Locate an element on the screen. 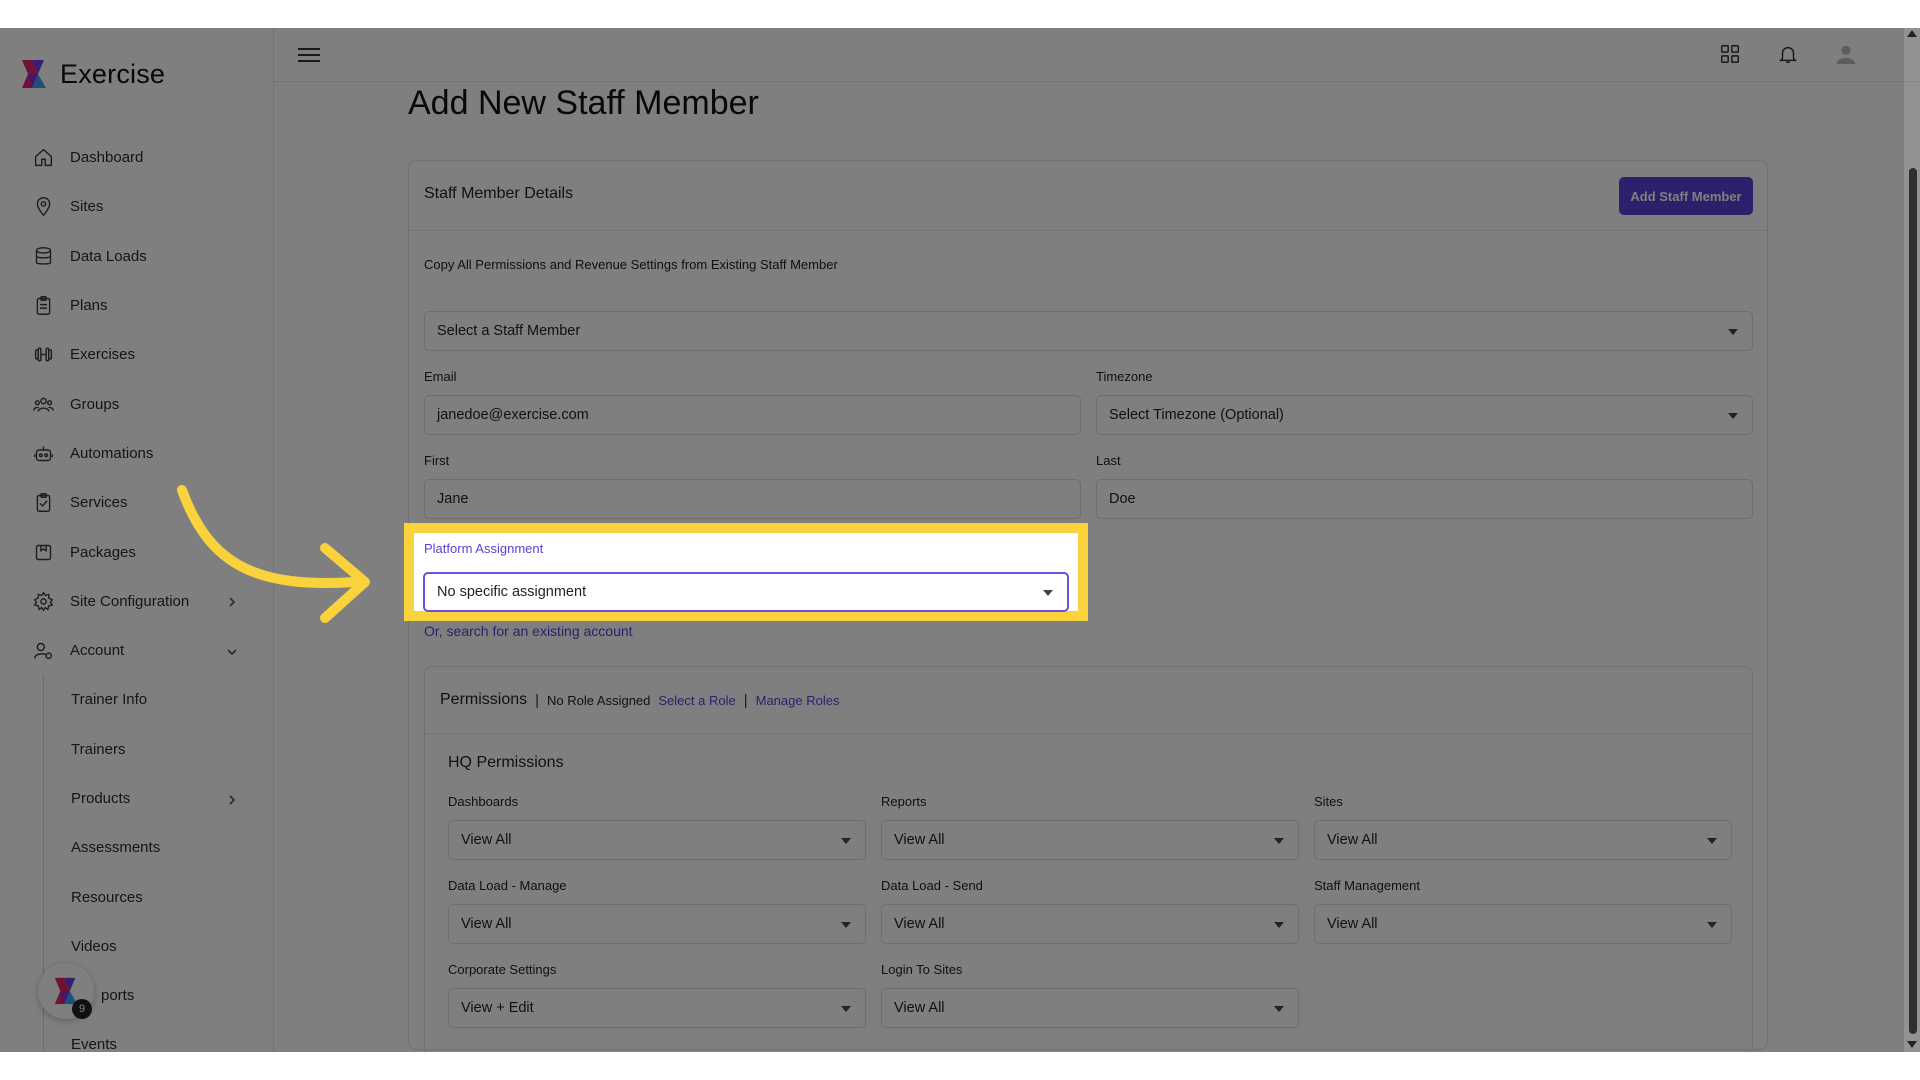  sidebar-subitem-assessments: Assessments is located at coordinates (137, 847).